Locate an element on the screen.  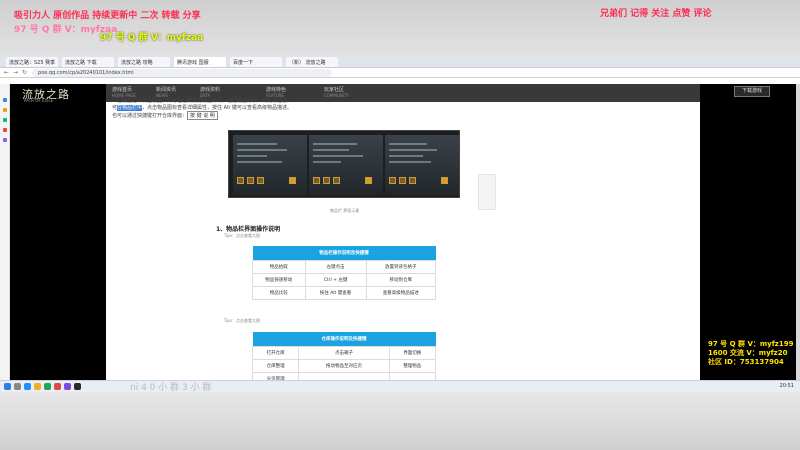
back-icon: ← is located at coordinates (6, 72).